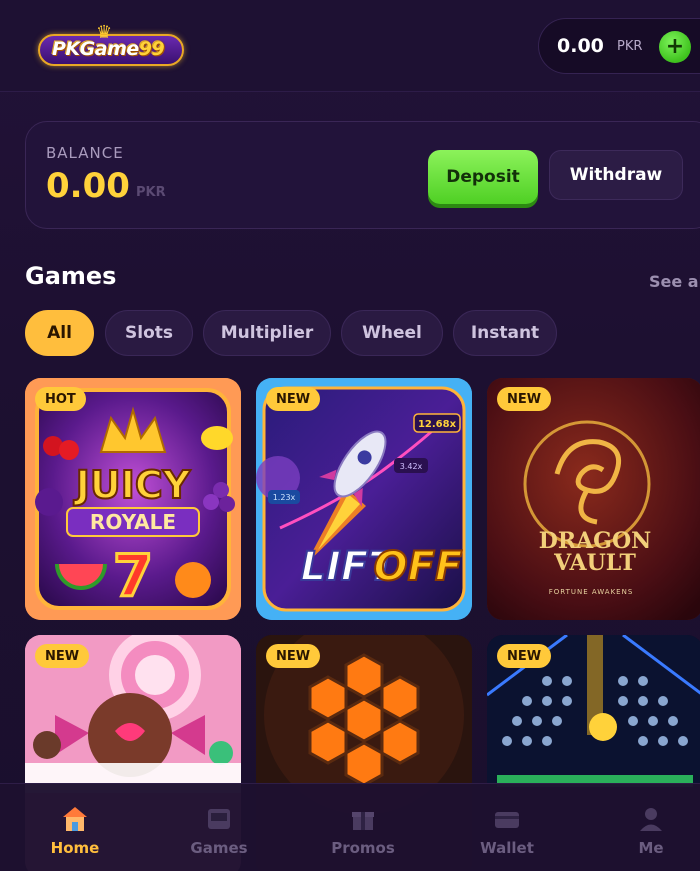 Image resolution: width=700 pixels, height=871 pixels. Describe the element at coordinates (132, 485) in the screenshot. I see `juicy-royale-title-line1: JUICY` at that location.